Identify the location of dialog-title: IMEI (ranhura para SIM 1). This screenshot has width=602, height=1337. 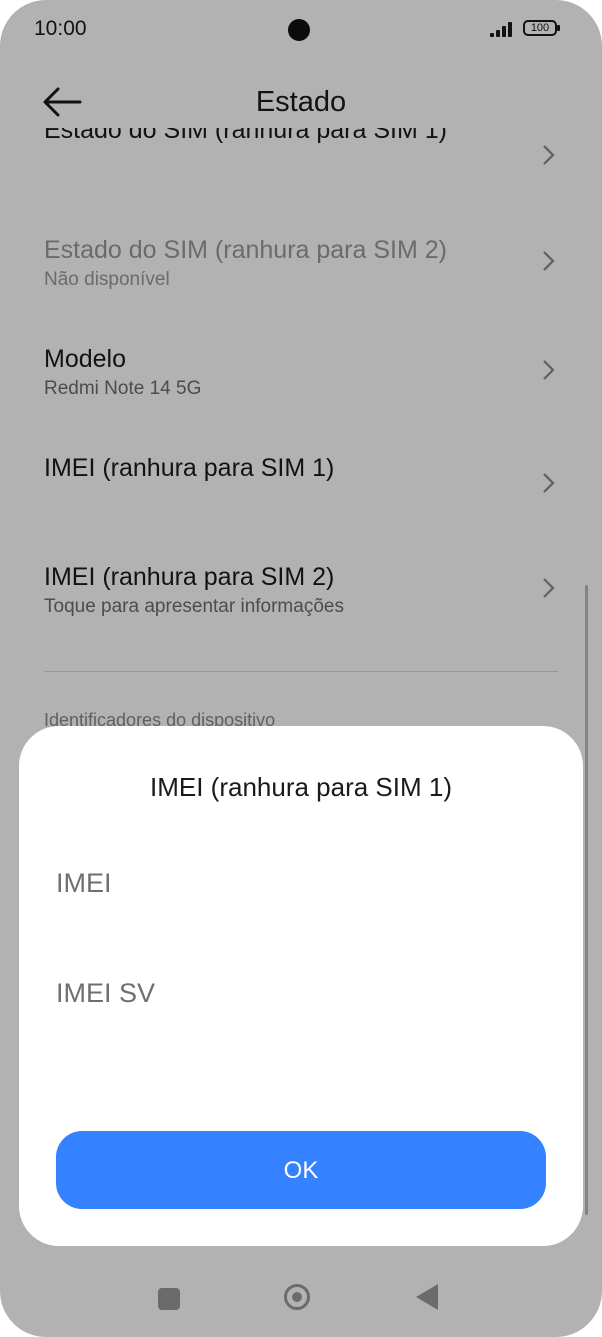
(301, 787).